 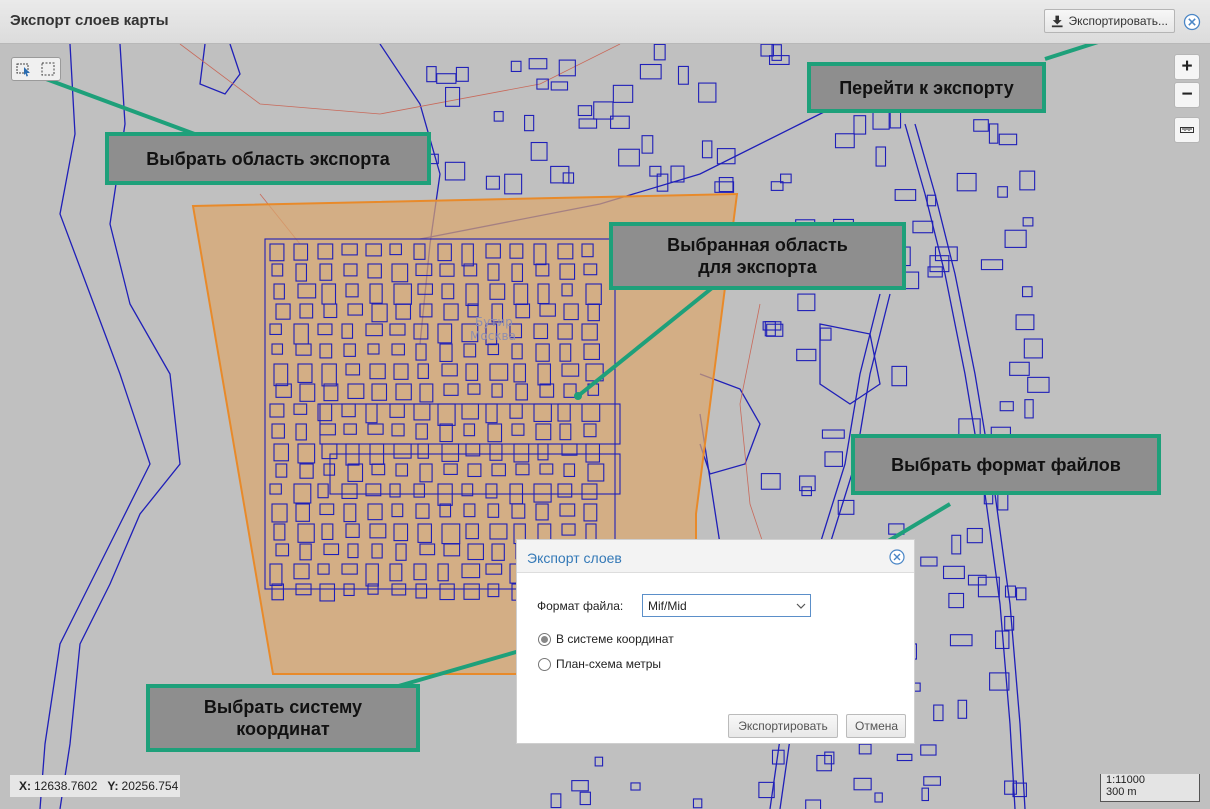 What do you see at coordinates (715, 556) in the screenshot?
I see `dialog-header: Экспорт слоев` at bounding box center [715, 556].